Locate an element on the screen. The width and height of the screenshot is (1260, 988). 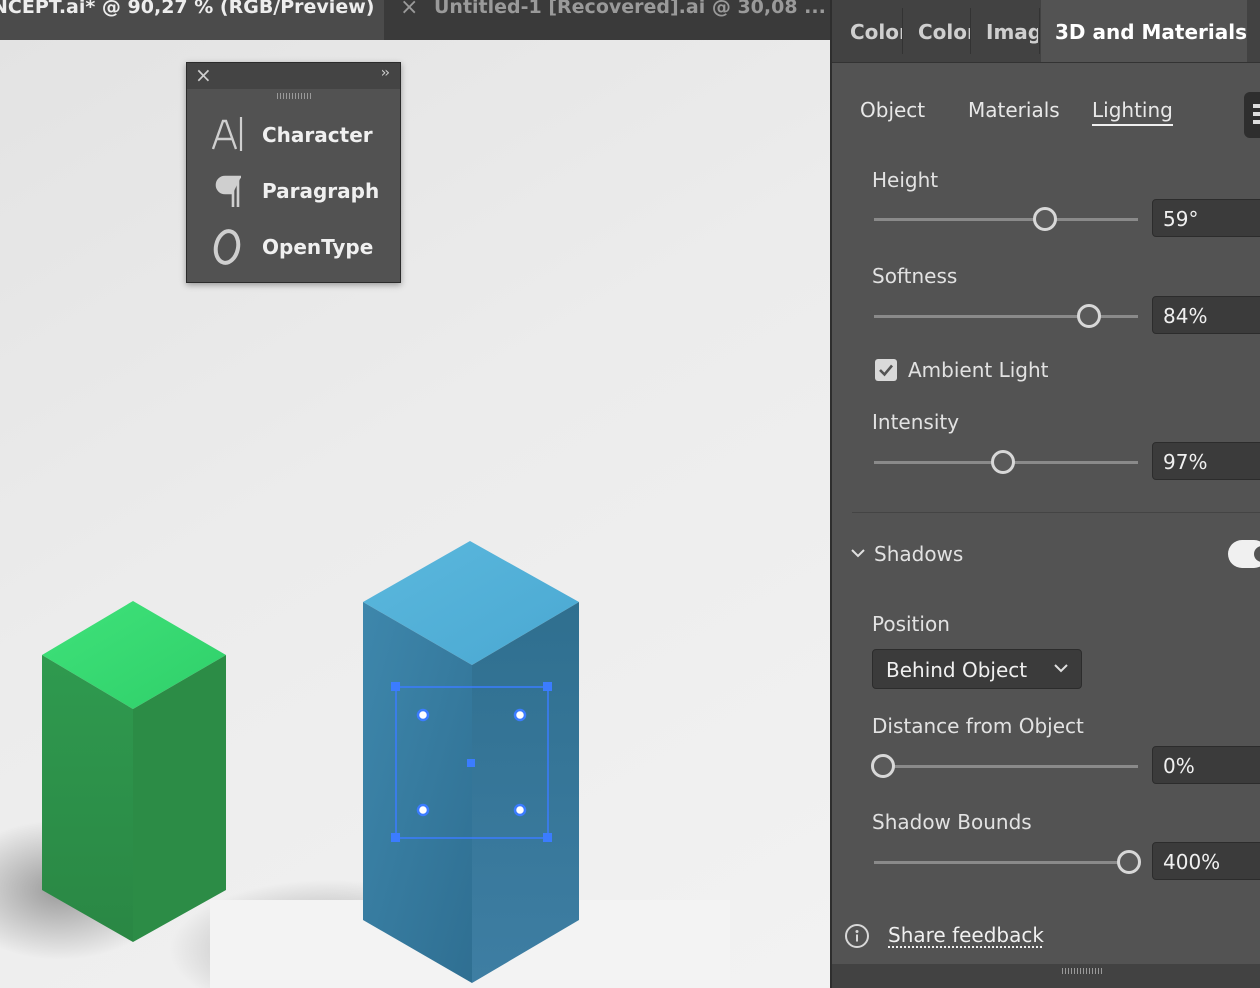
position-dropdown: Behind Object is located at coordinates (977, 669).